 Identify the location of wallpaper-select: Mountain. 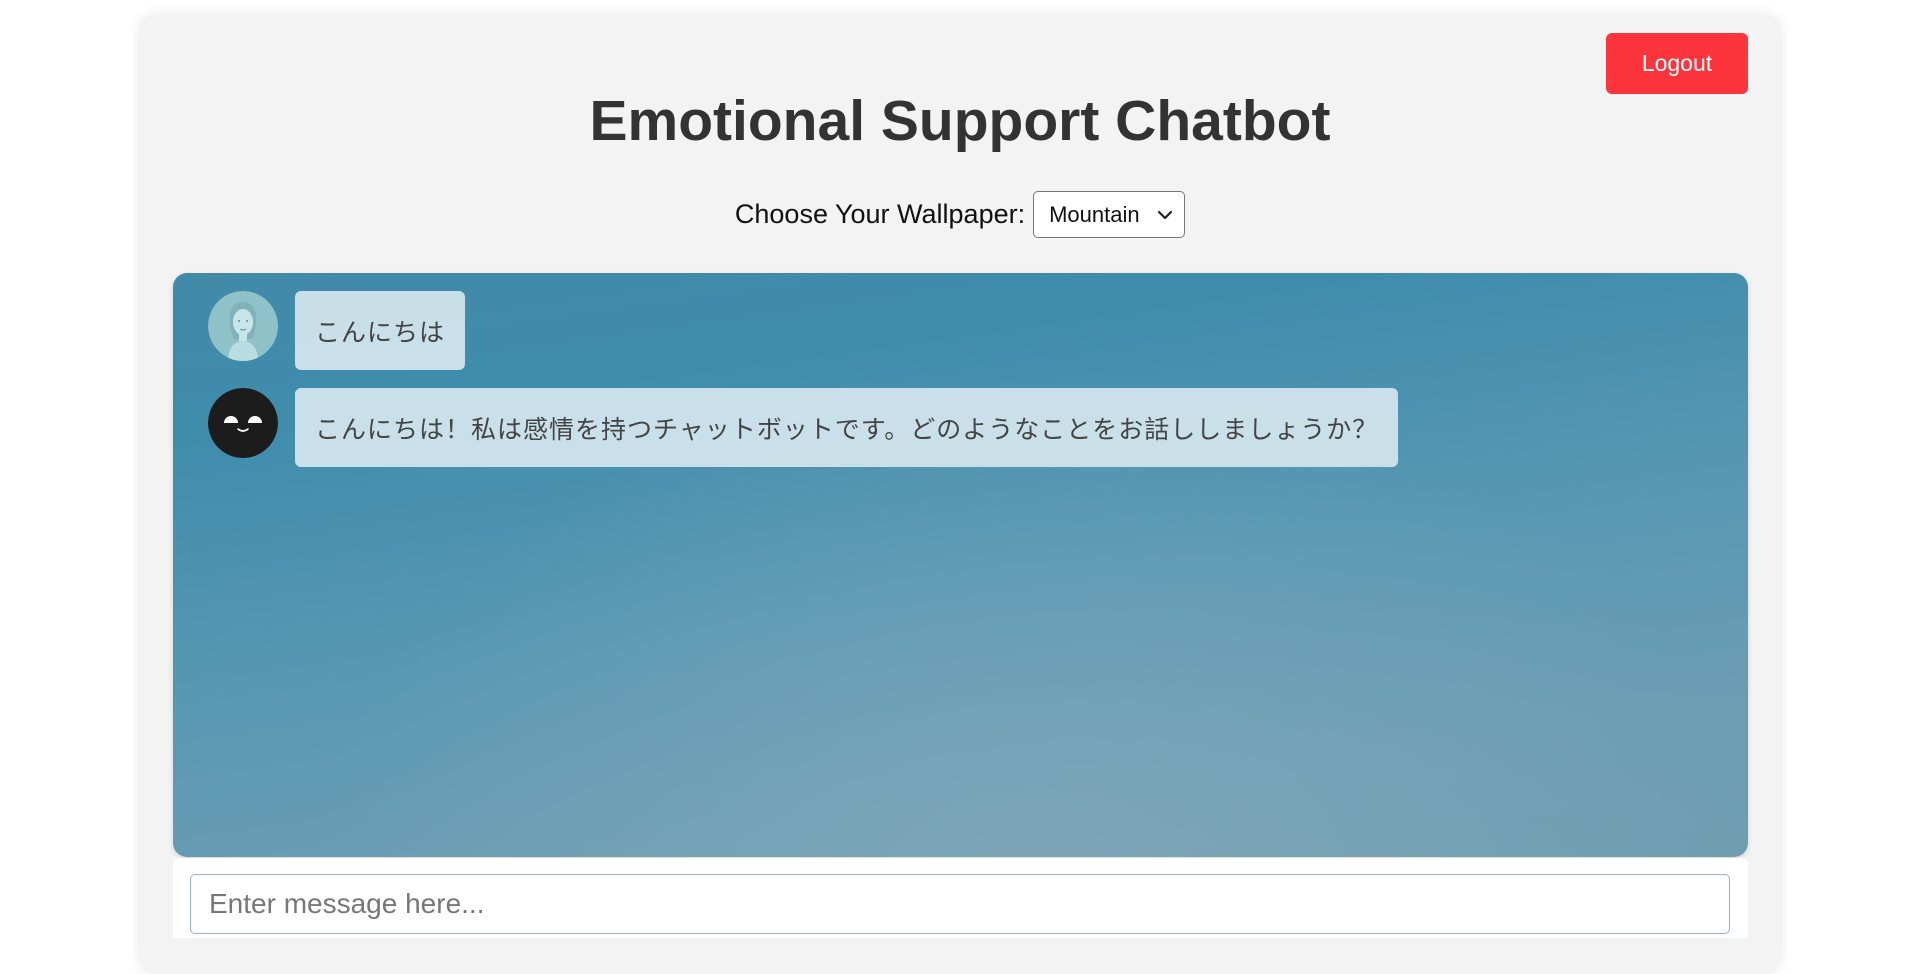
(1109, 214).